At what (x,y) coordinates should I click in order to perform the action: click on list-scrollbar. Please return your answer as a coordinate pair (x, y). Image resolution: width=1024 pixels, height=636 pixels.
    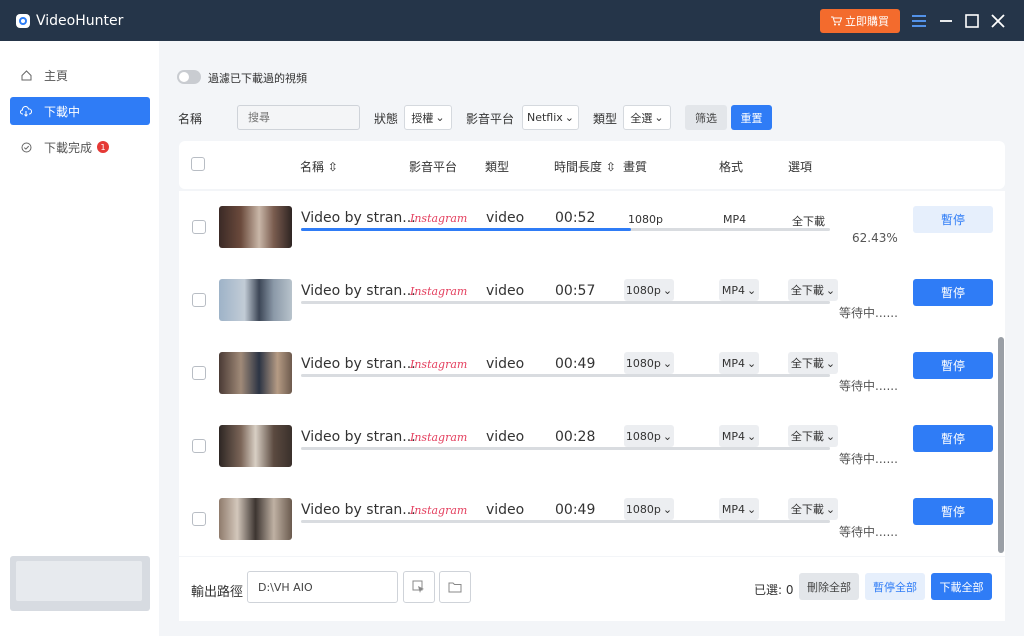
    Looking at the image, I should click on (1001, 445).